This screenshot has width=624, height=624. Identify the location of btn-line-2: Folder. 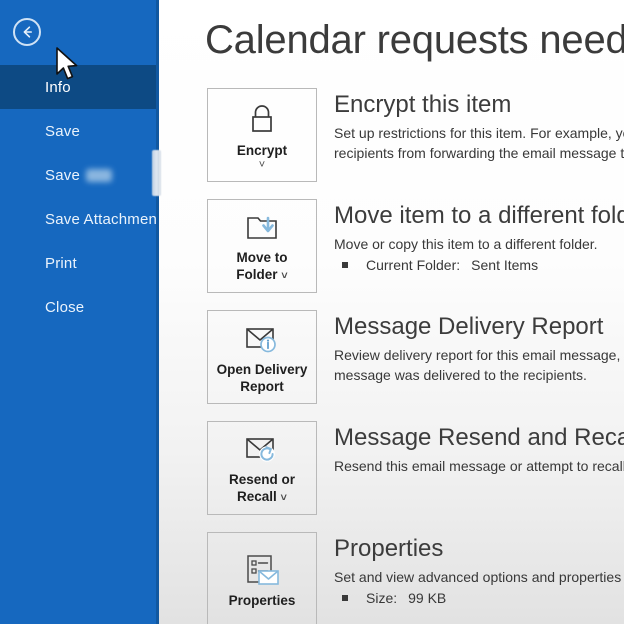
(257, 274).